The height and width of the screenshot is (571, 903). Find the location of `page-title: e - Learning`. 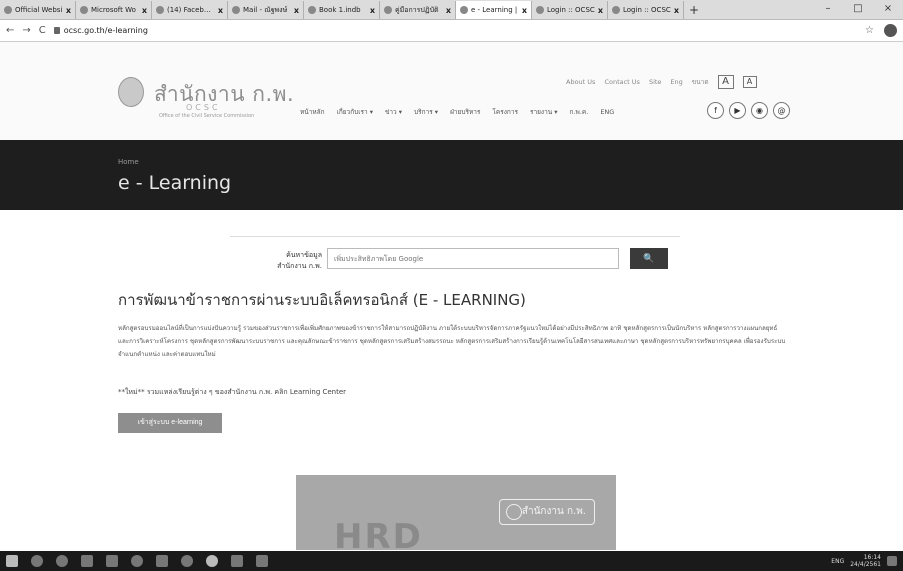

page-title: e - Learning is located at coordinates (175, 183).